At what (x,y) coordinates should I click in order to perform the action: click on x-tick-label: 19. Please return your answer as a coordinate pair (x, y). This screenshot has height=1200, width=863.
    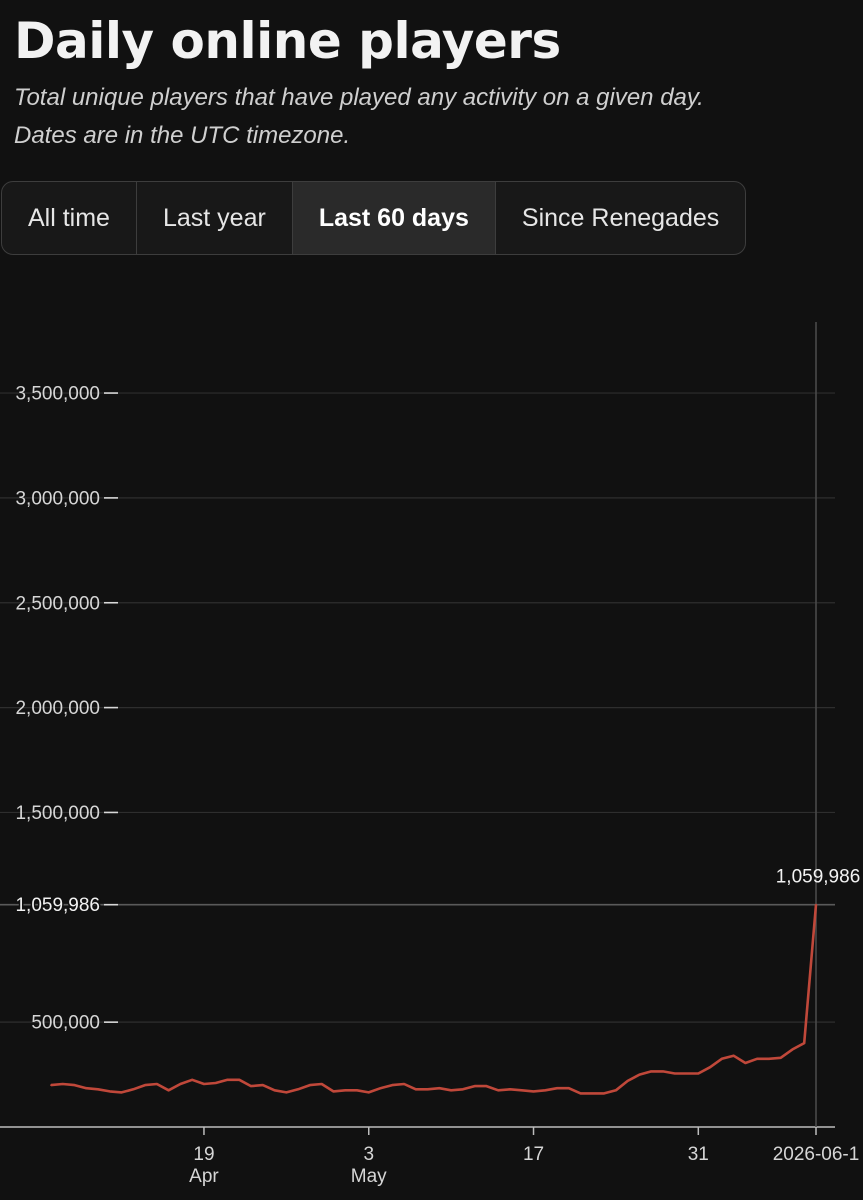
    Looking at the image, I should click on (203, 1154).